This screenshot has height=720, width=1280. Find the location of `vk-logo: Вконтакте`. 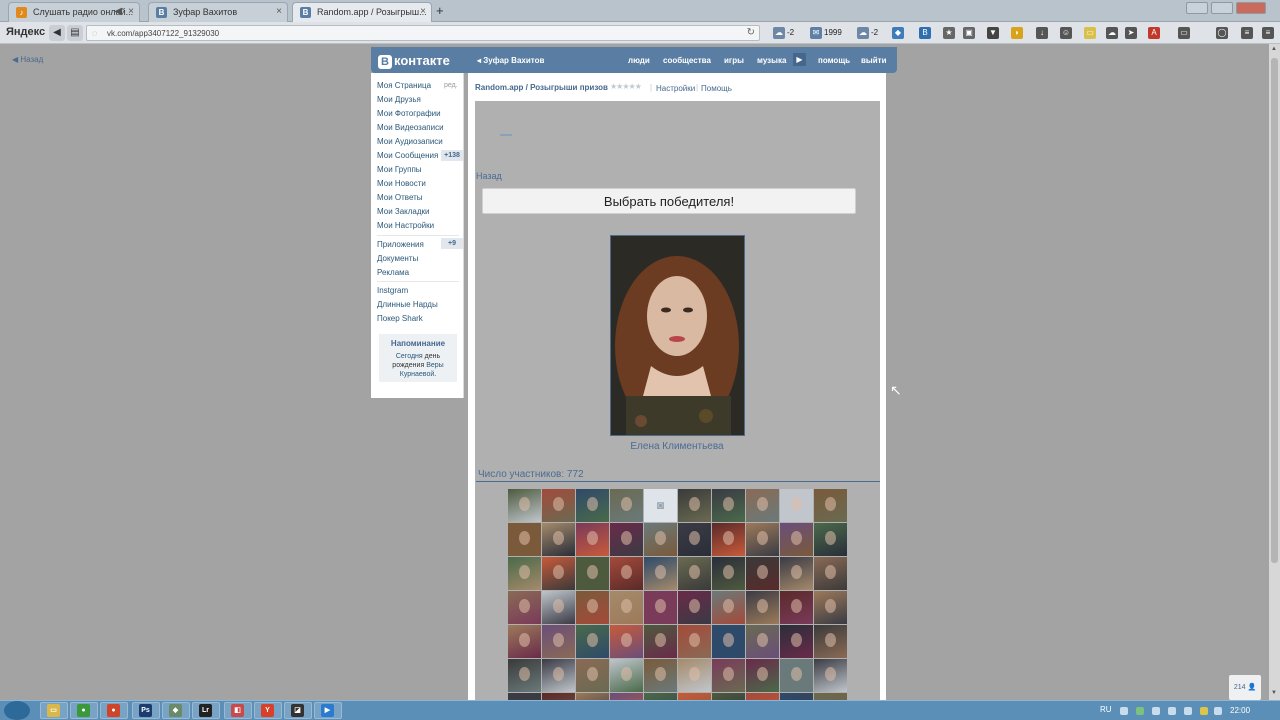

vk-logo: Вконтакте is located at coordinates (414, 61).